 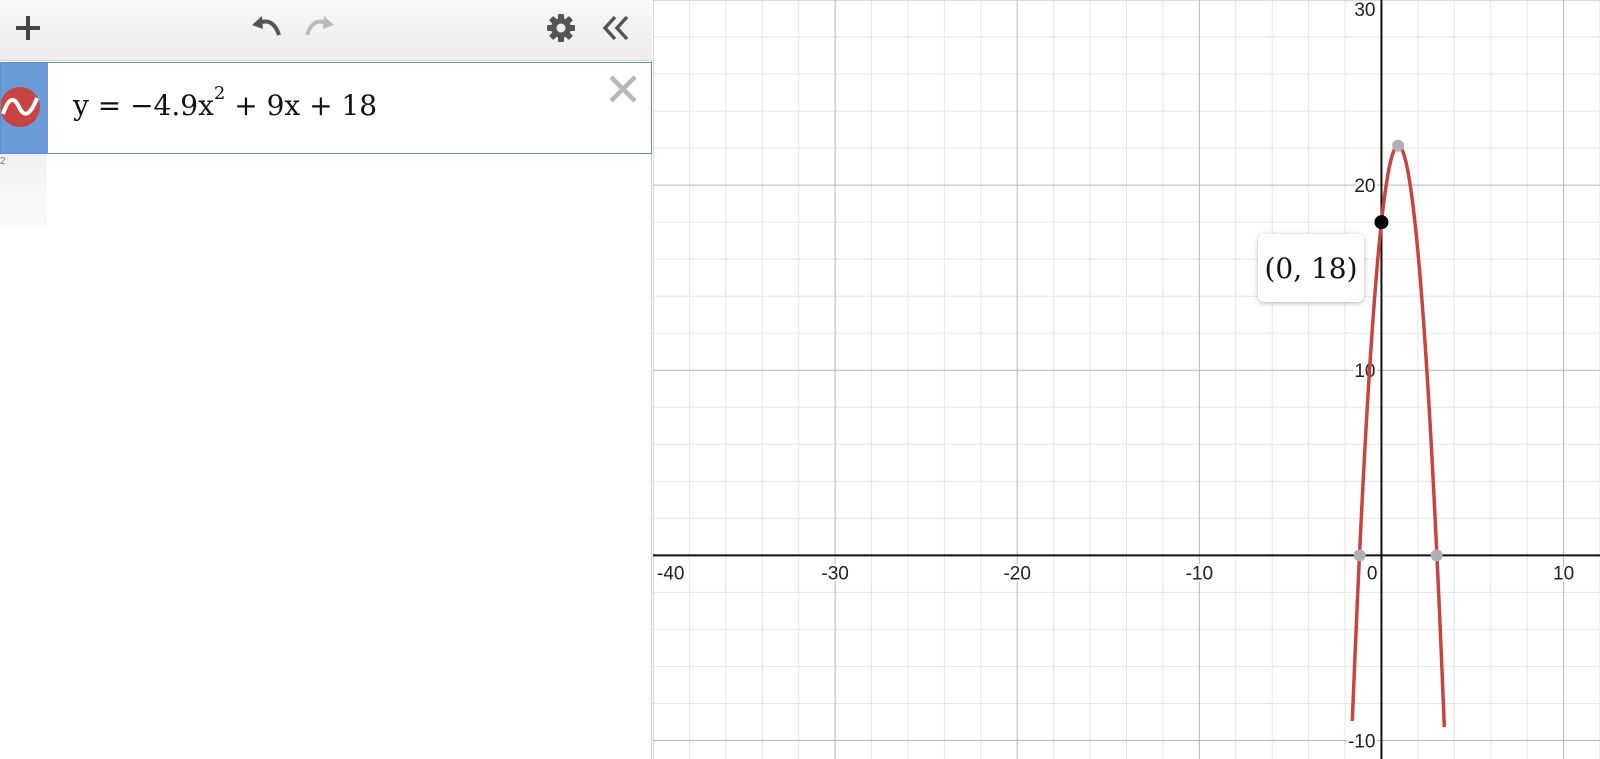 I want to click on x-tick-label: 10, so click(x=1563, y=573).